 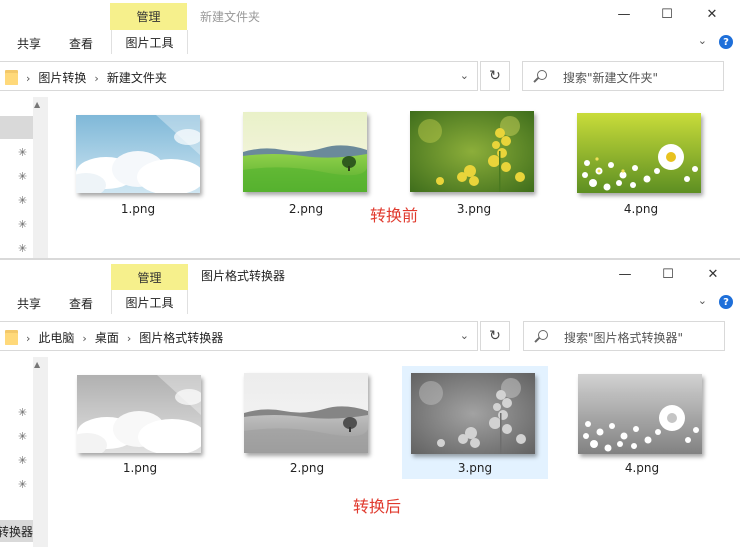 I want to click on navigation-pane: ▲ ✳ ✳ ✳ ✳ 转换器, so click(x=24, y=452).